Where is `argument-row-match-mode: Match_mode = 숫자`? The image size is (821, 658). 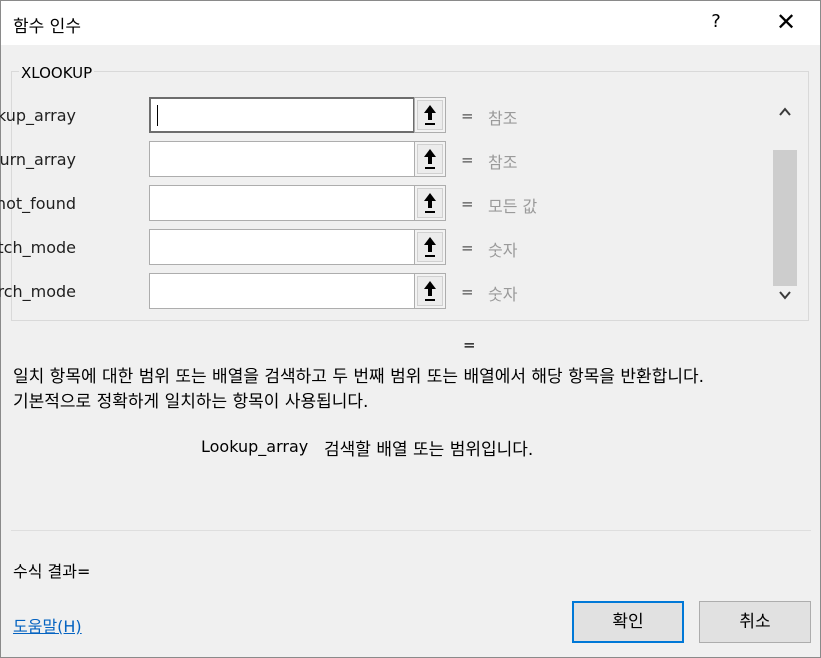
argument-row-match-mode: Match_mode = 숫자 is located at coordinates (380, 248).